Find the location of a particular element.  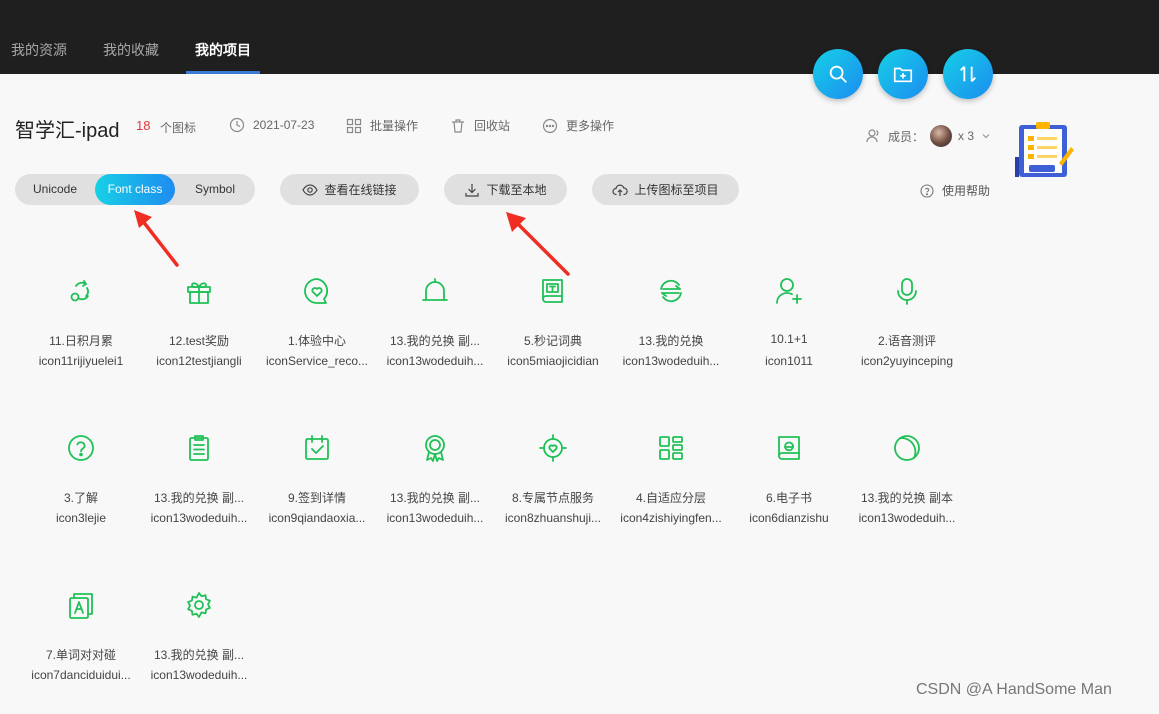

icon-class-code: icon6dianzishu is located at coordinates (789, 518).